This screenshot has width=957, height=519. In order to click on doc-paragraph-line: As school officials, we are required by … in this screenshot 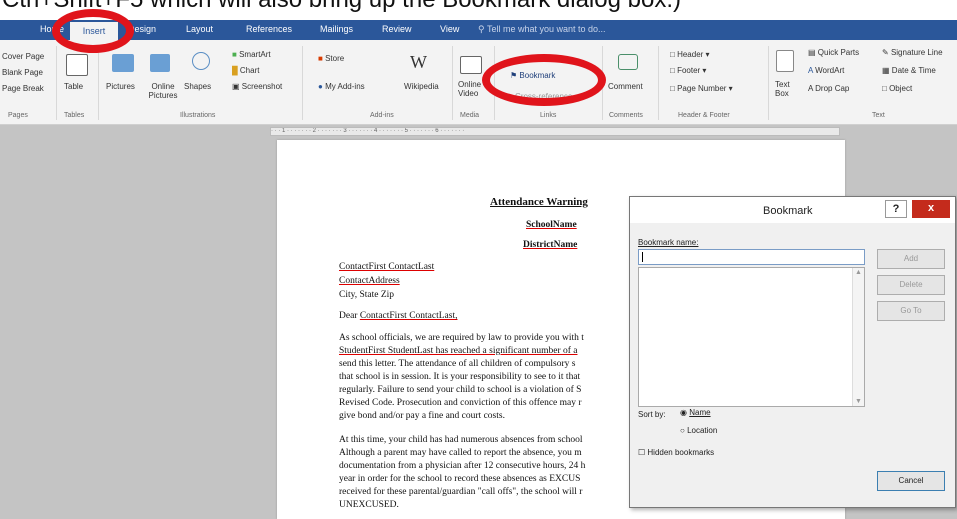, I will do `click(461, 338)`.